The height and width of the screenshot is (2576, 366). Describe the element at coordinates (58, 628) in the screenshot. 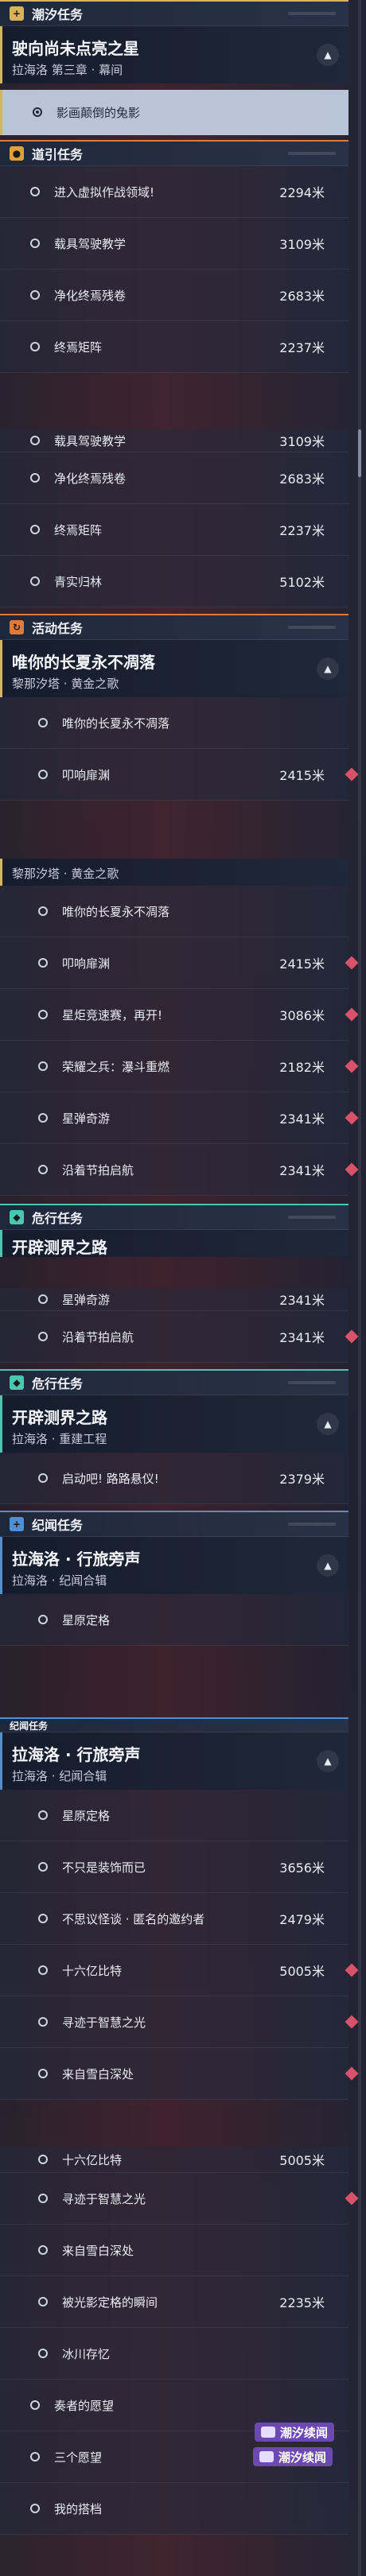

I see `category-label: 活动任务` at that location.